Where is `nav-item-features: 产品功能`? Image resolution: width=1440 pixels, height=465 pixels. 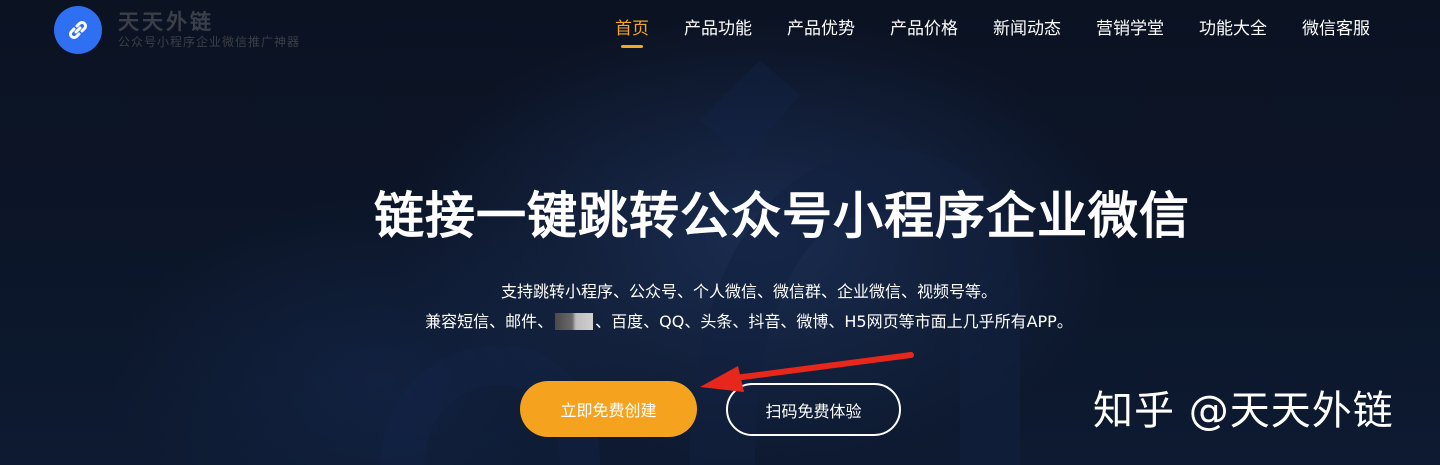
nav-item-features: 产品功能 is located at coordinates (718, 29).